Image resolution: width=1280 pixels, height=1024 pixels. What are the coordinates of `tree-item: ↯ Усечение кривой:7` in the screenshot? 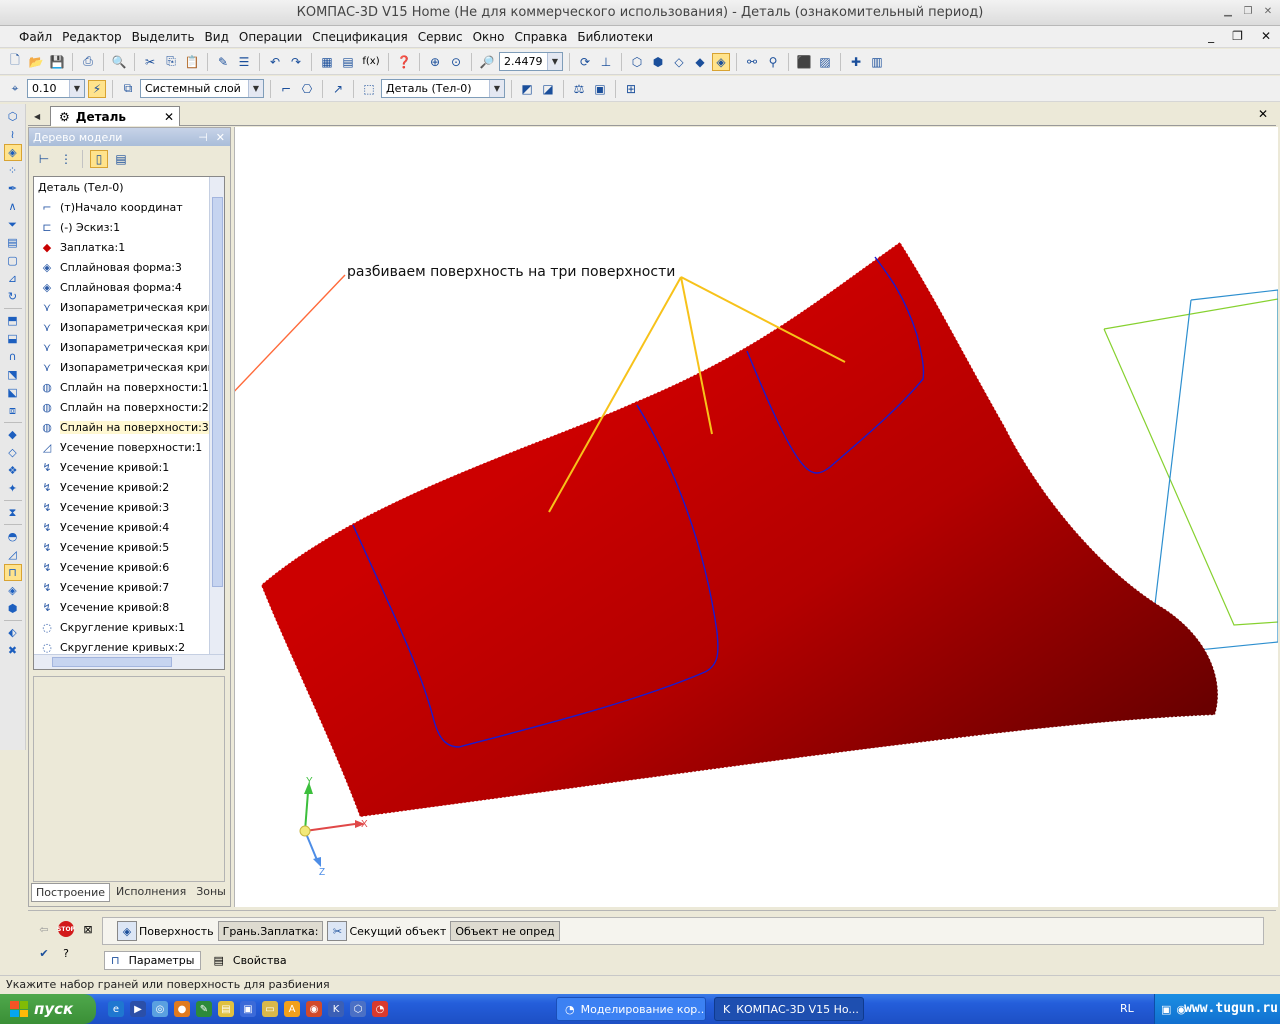 It's located at (129, 587).